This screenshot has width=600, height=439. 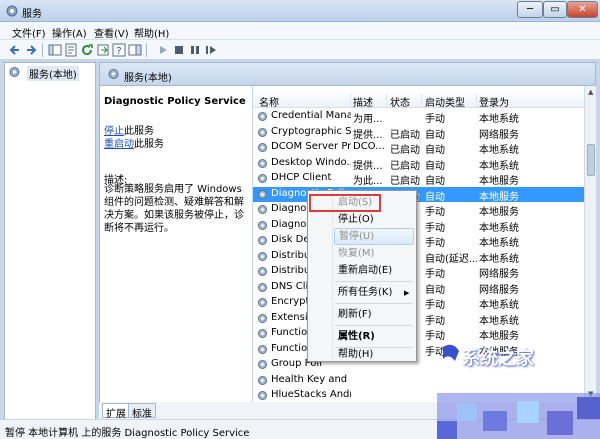 I want to click on tree-item-services-local: 服务(本地), so click(x=53, y=73).